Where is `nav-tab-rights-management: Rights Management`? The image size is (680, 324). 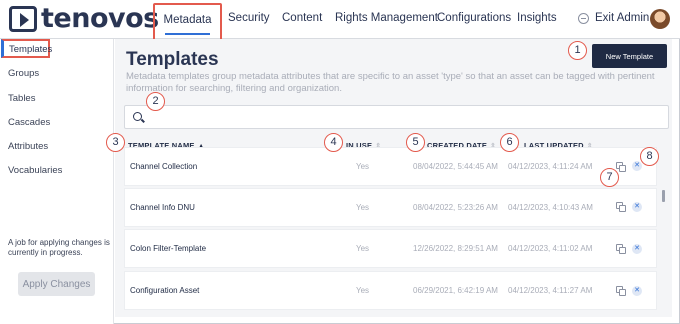 nav-tab-rights-management: Rights Management is located at coordinates (386, 18).